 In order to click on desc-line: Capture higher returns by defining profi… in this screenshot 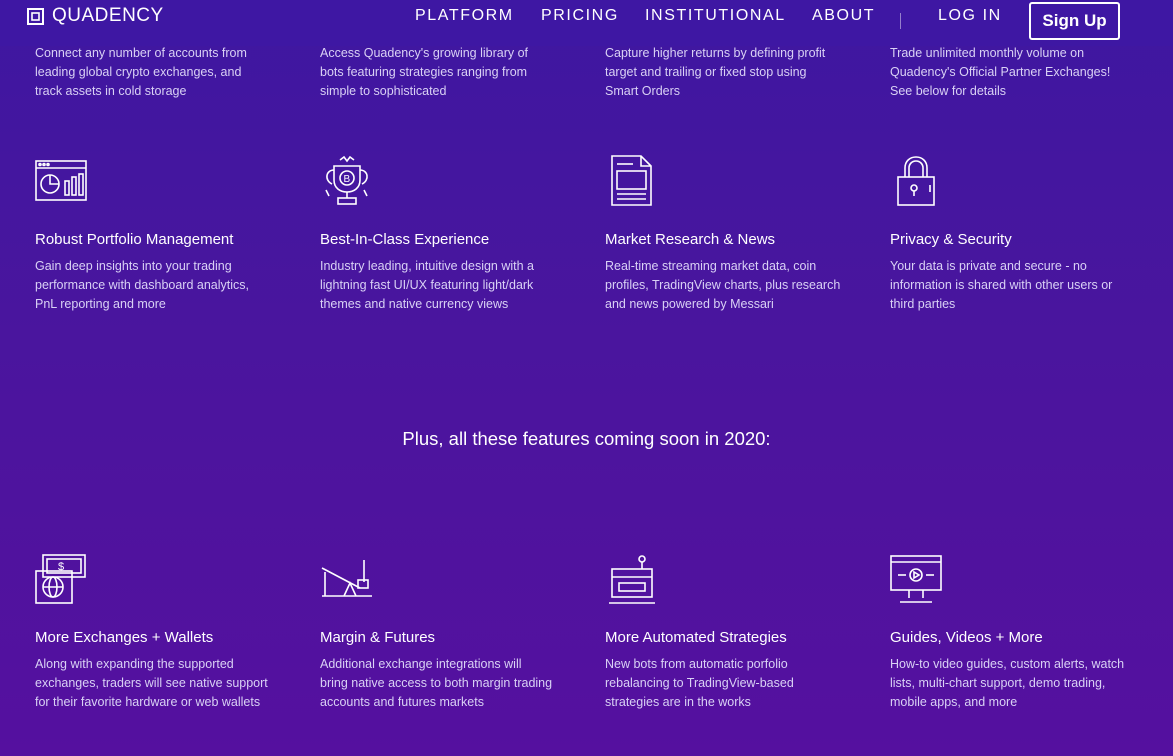, I will do `click(715, 53)`.